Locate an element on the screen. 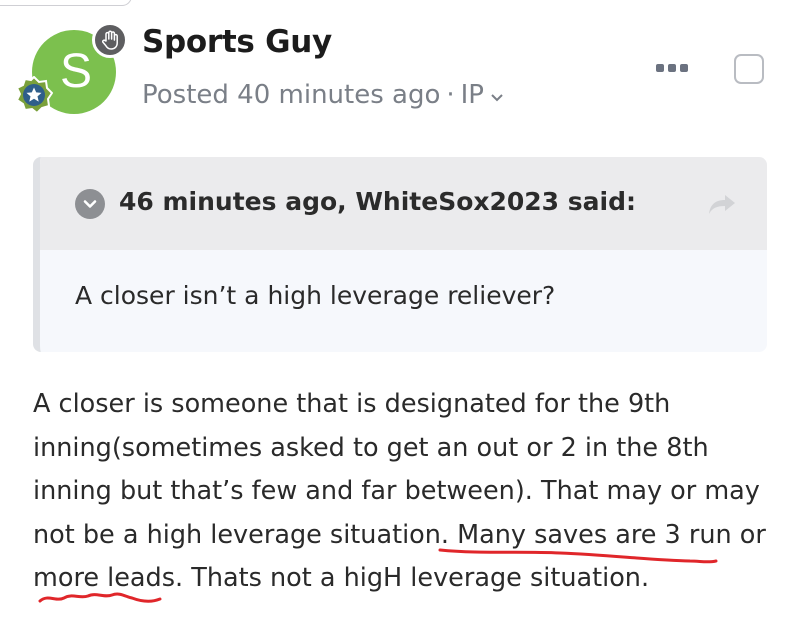 The width and height of the screenshot is (800, 621). post-meta: Posted 40 minutes ago · IP is located at coordinates (323, 95).